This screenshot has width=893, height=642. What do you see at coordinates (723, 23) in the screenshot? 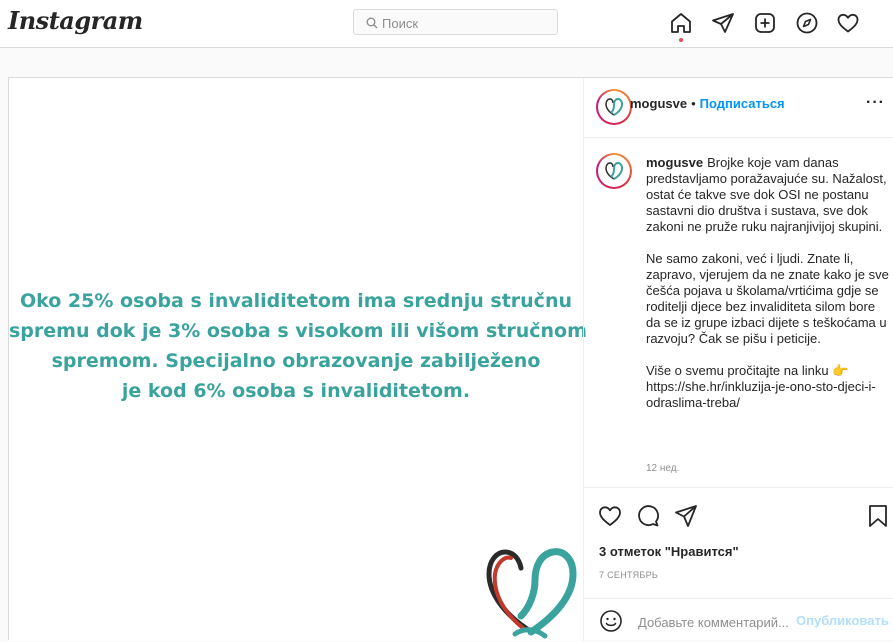
I see `direct-icon` at bounding box center [723, 23].